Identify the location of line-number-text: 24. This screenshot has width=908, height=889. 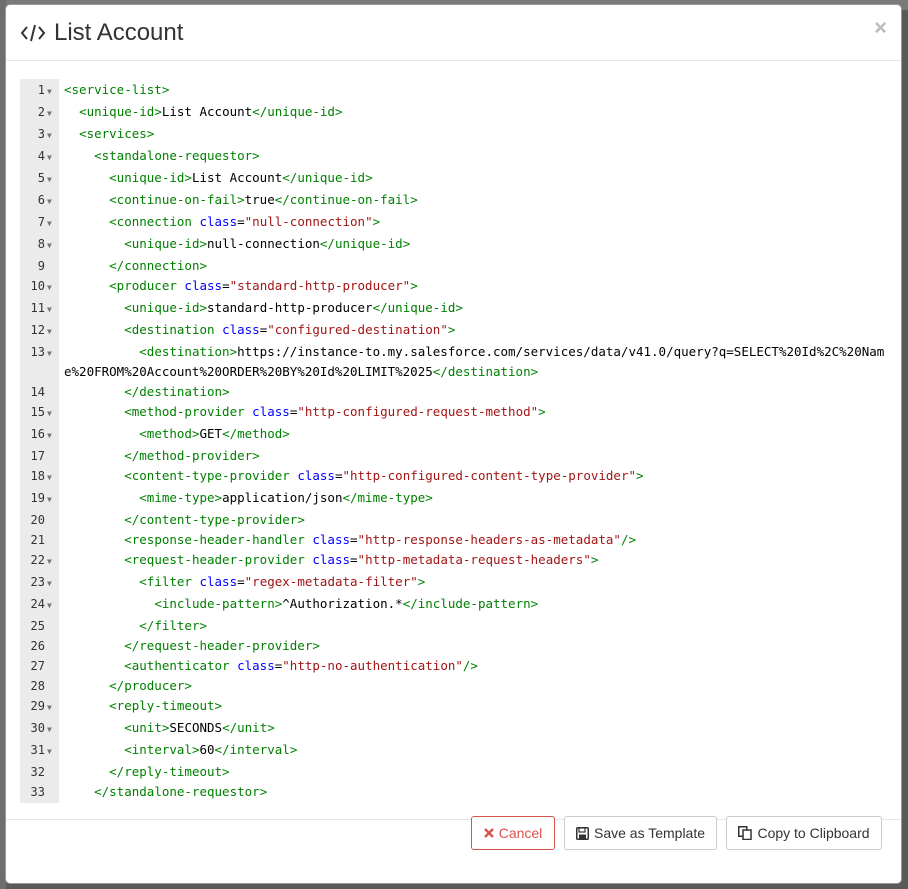
(37, 604).